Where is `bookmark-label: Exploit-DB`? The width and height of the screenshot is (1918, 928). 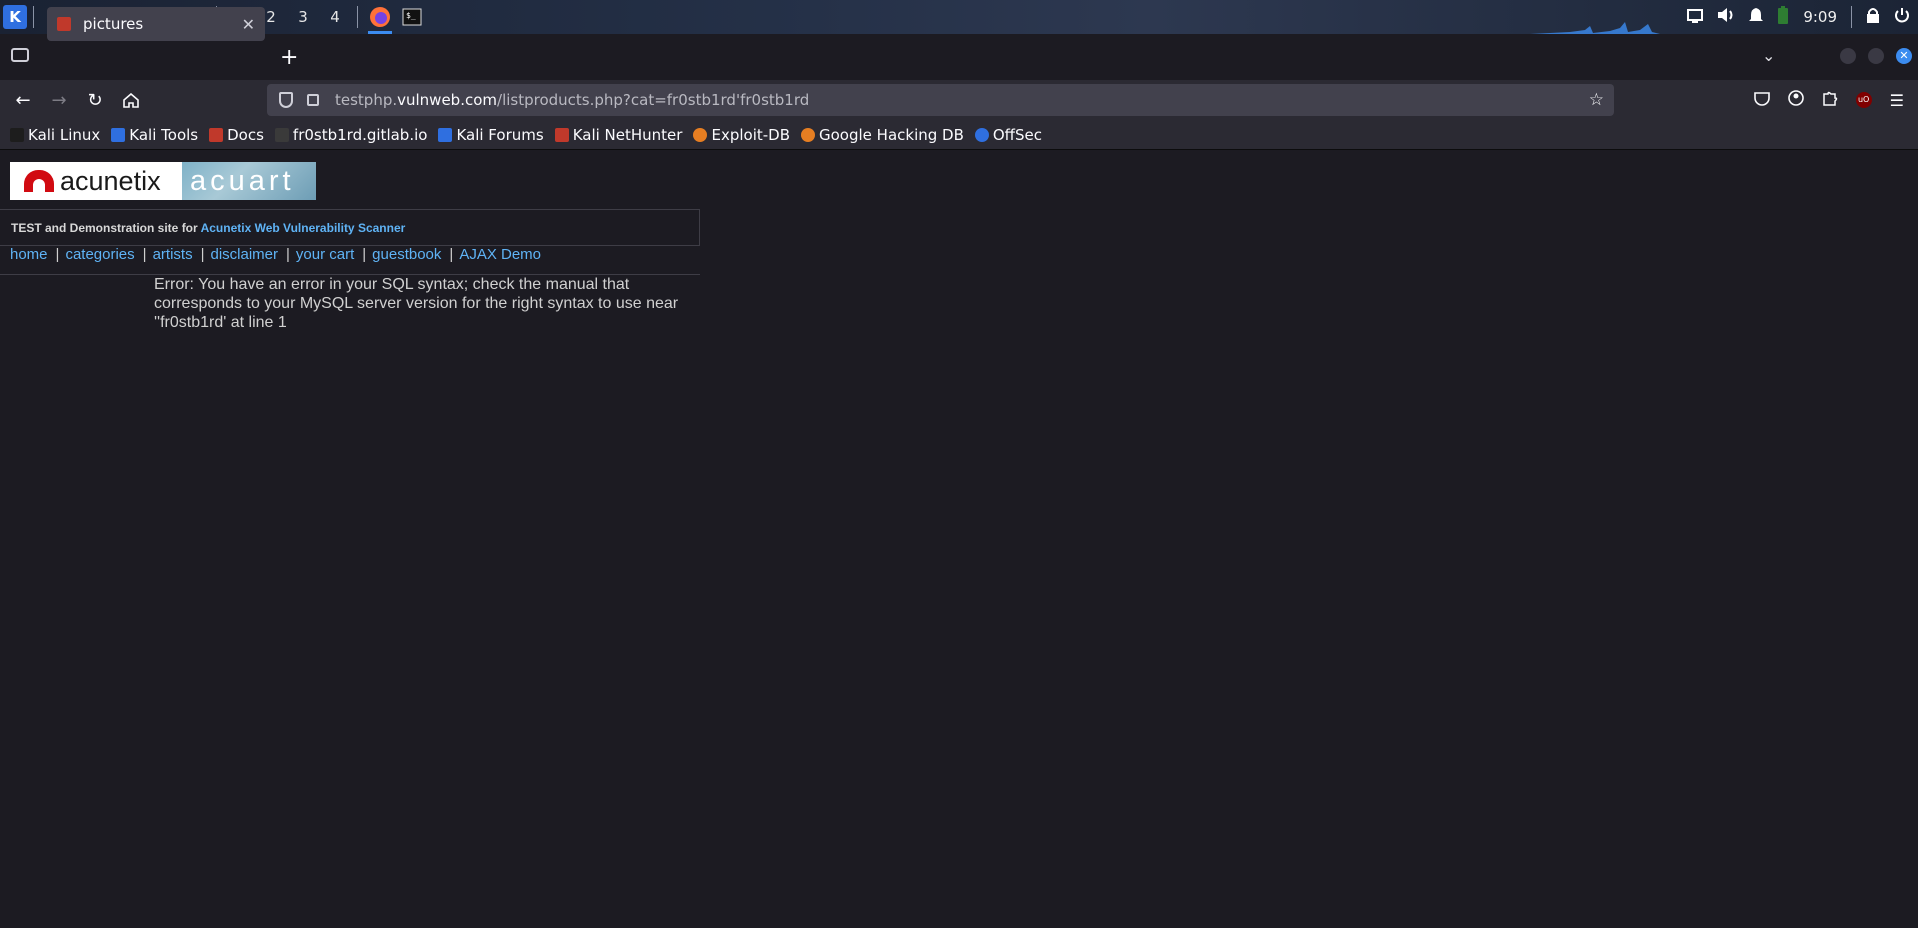
bookmark-label: Exploit-DB is located at coordinates (750, 134).